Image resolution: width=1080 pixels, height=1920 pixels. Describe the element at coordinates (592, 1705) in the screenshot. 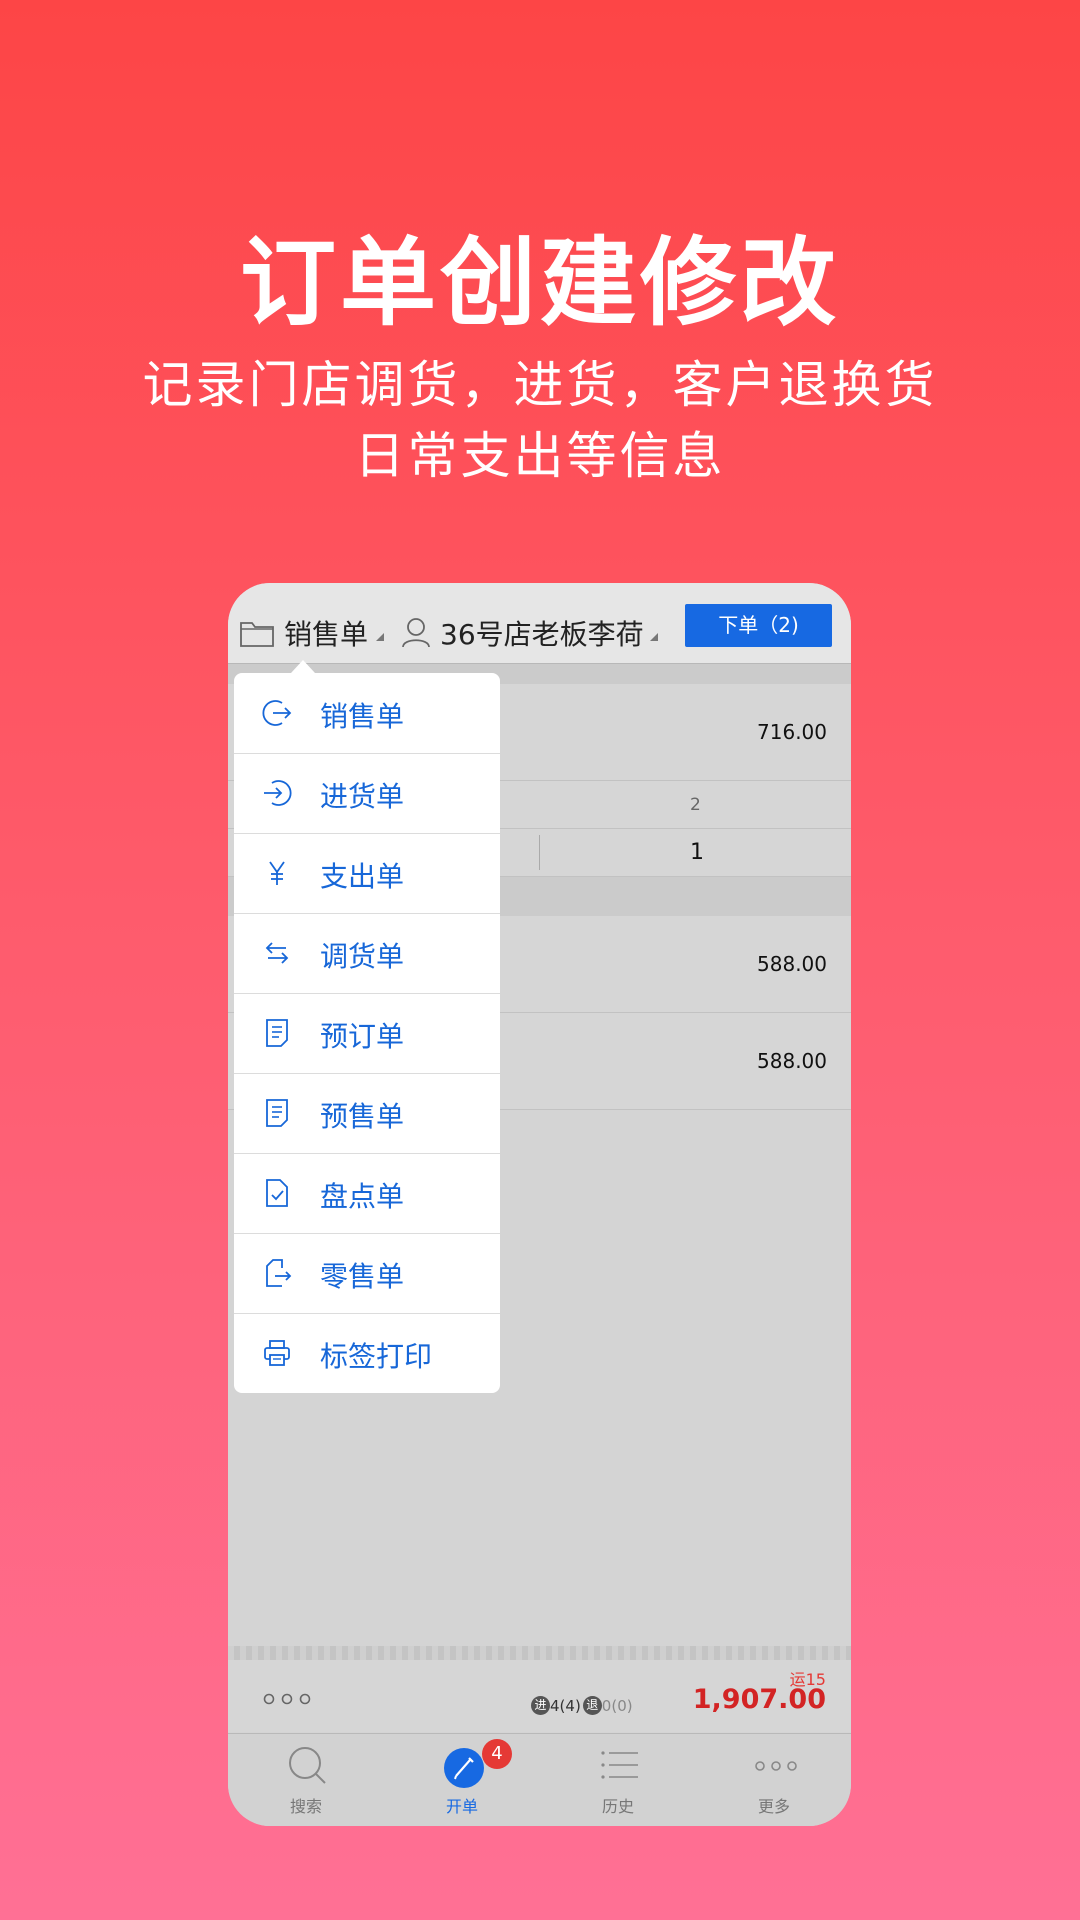

I see `return-badge: 退` at that location.